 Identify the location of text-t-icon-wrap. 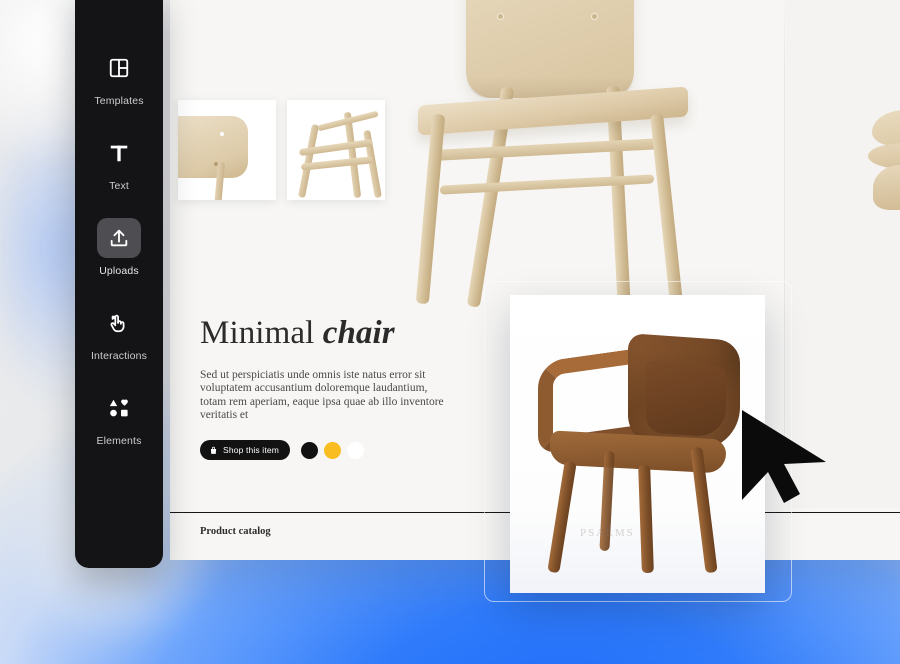
(119, 153).